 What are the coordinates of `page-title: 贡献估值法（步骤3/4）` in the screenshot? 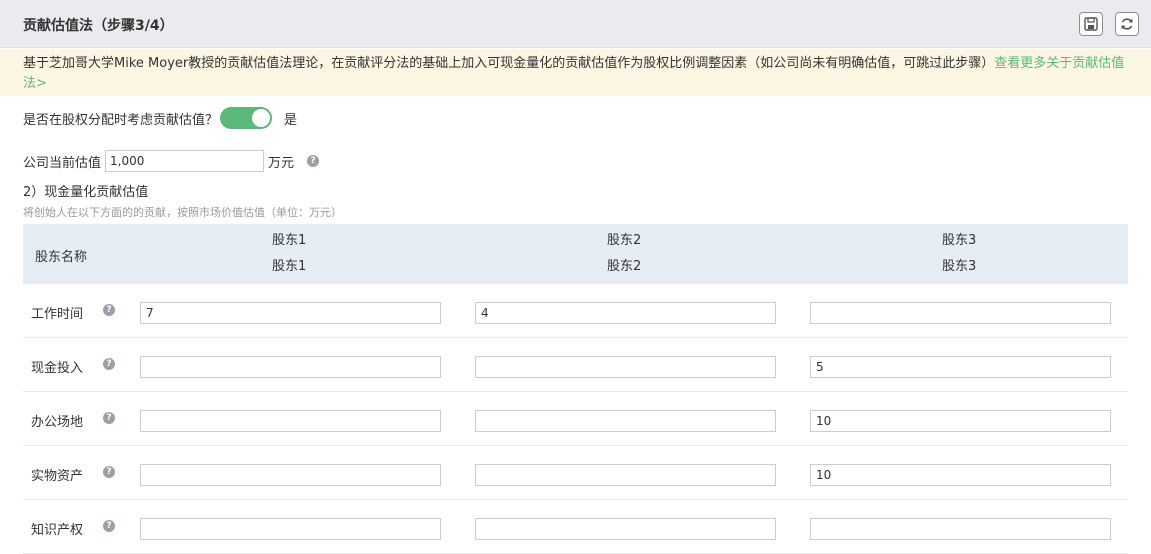 It's located at (98, 26).